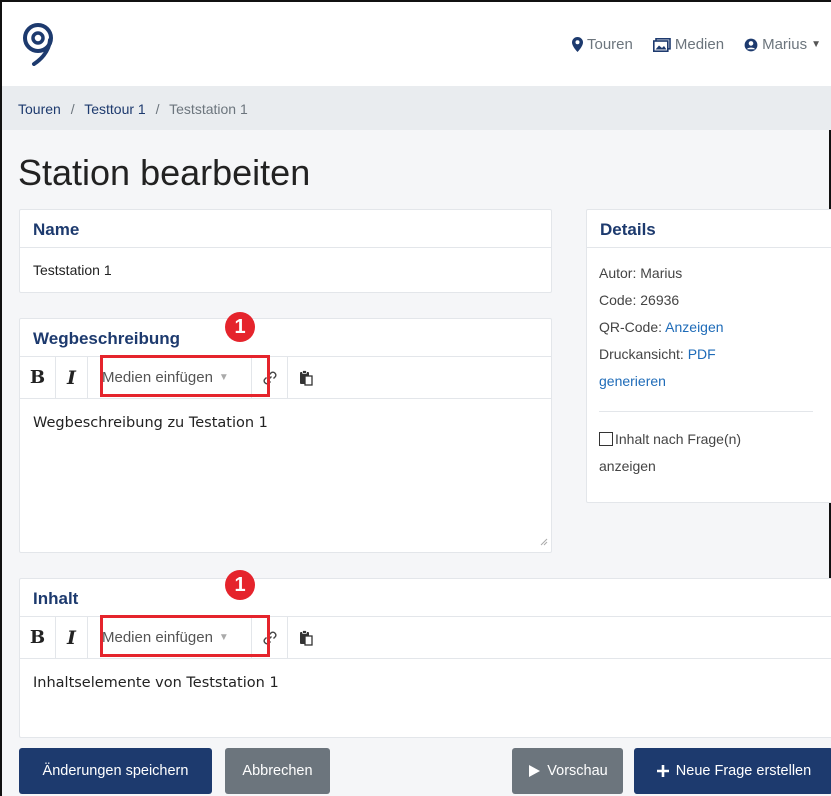 This screenshot has height=796, width=831. I want to click on checkbox-label-cont: anzeigen, so click(627, 466).